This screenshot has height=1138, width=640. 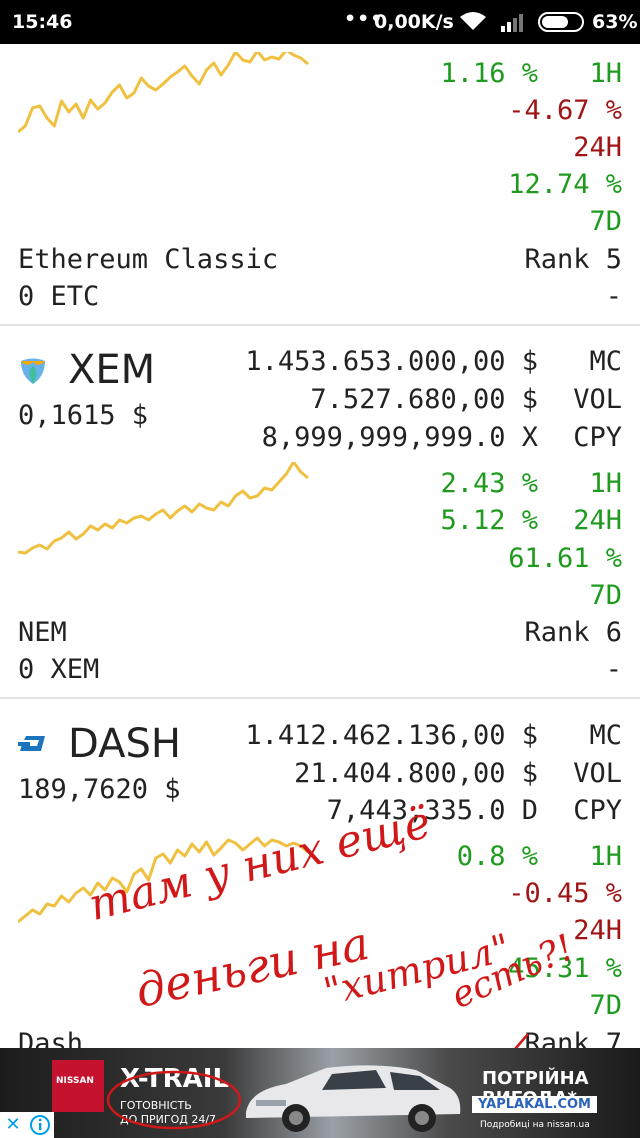 What do you see at coordinates (59, 296) in the screenshot?
I see `coin-holdings: 0 ETC` at bounding box center [59, 296].